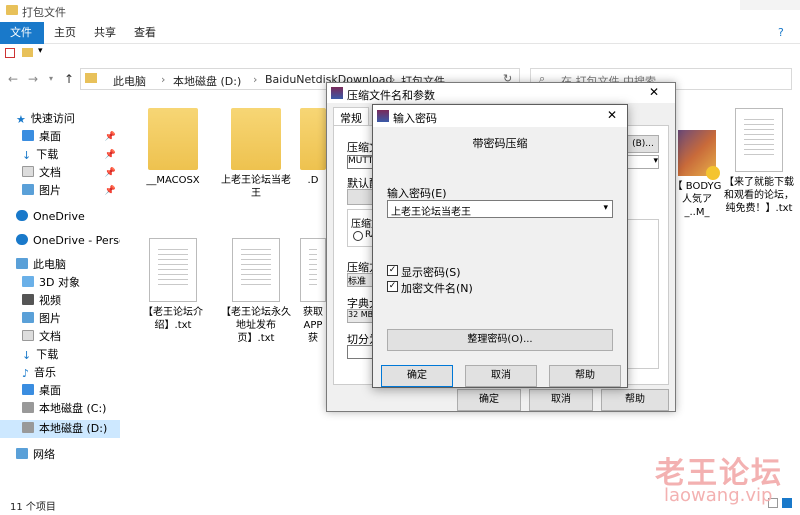 The image size is (800, 515). I want to click on help-icon: ?, so click(781, 32).